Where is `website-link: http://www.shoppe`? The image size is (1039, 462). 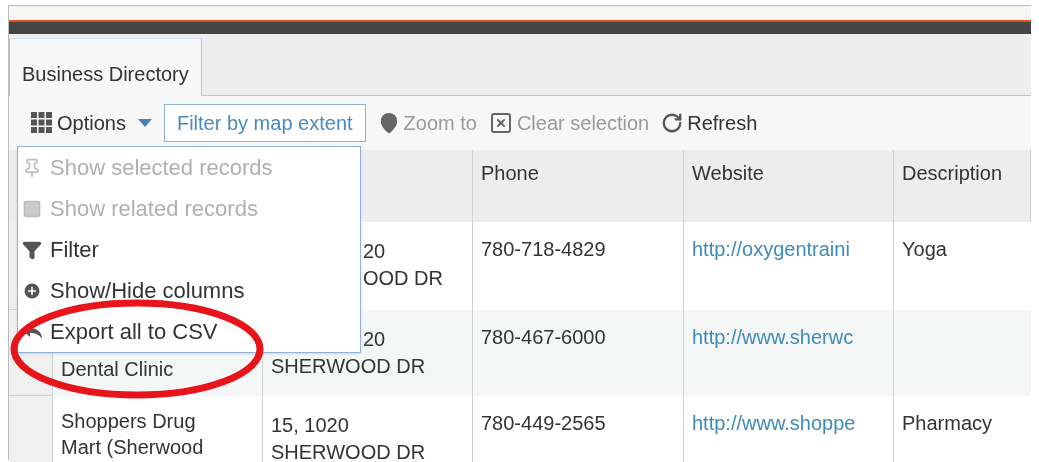
website-link: http://www.shoppe is located at coordinates (774, 423).